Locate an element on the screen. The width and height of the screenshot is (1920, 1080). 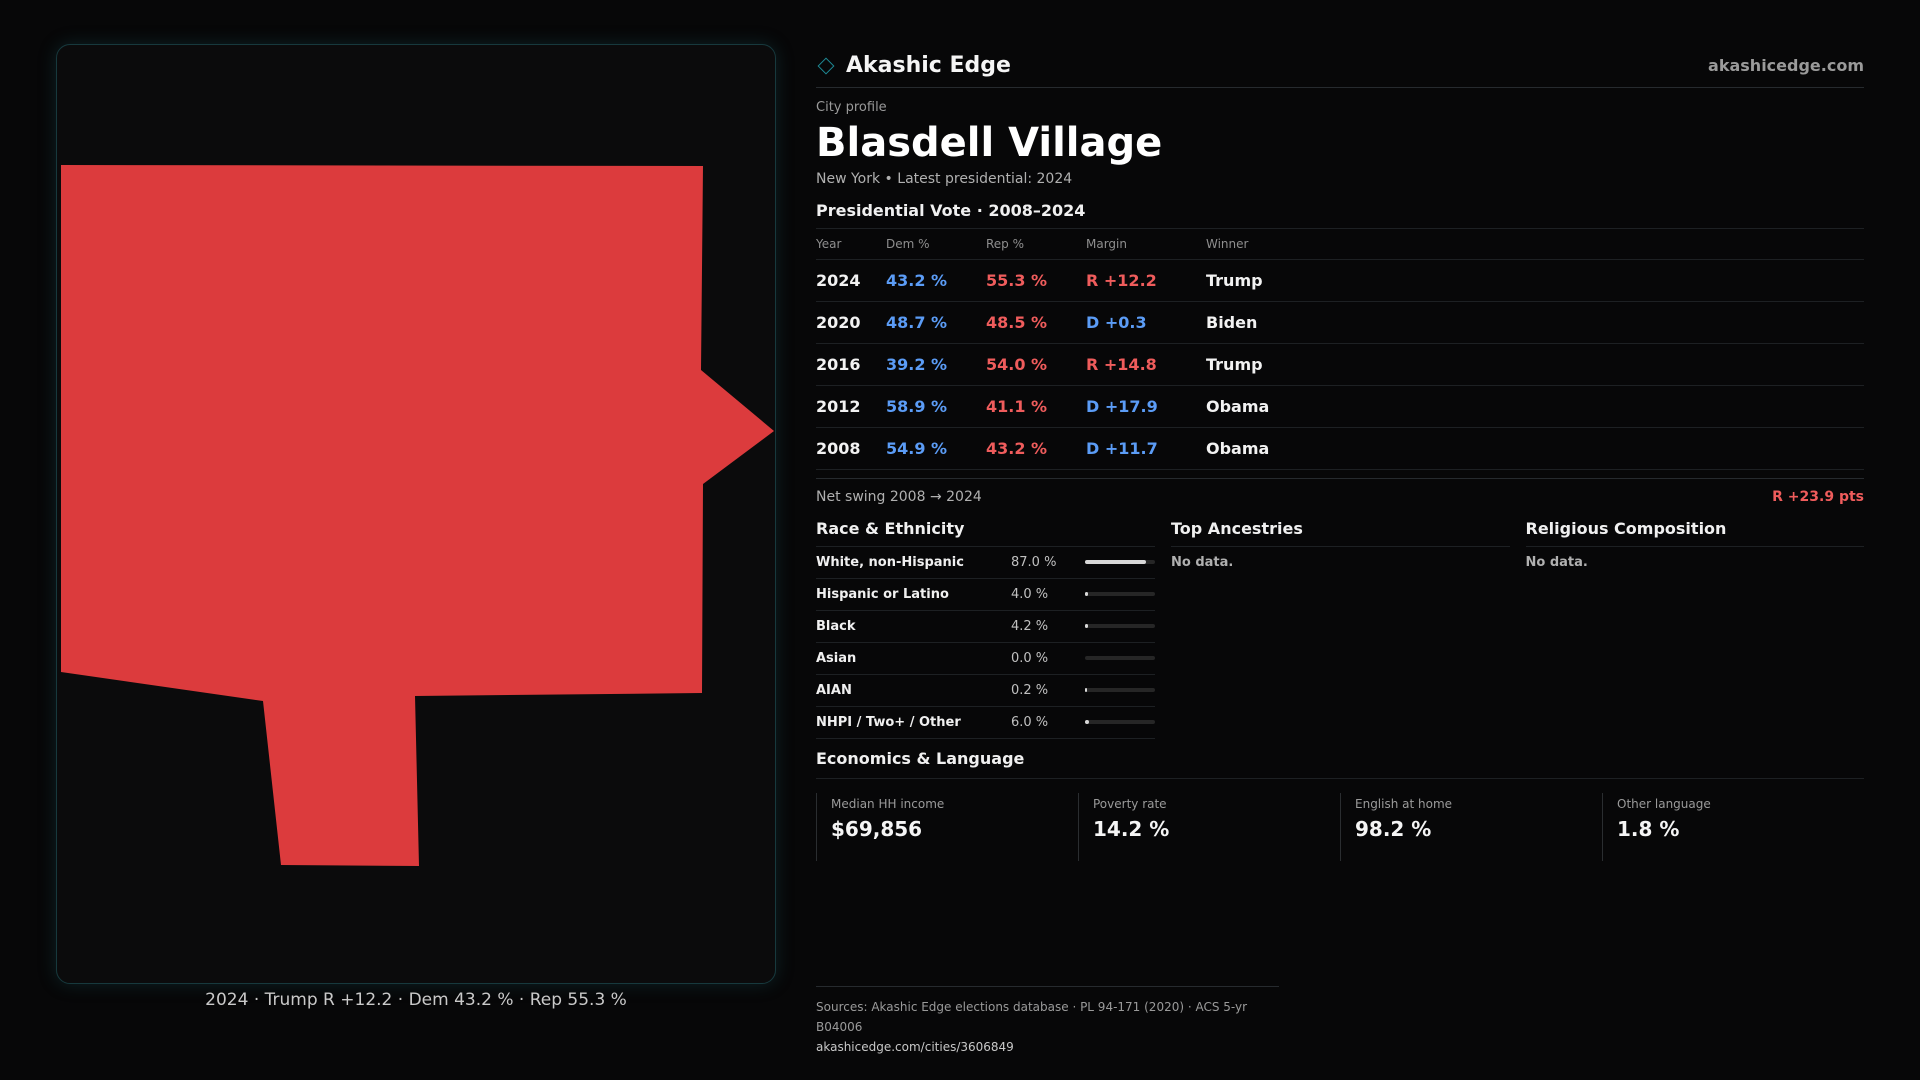
stat-value: 98.2 % is located at coordinates (1393, 828).